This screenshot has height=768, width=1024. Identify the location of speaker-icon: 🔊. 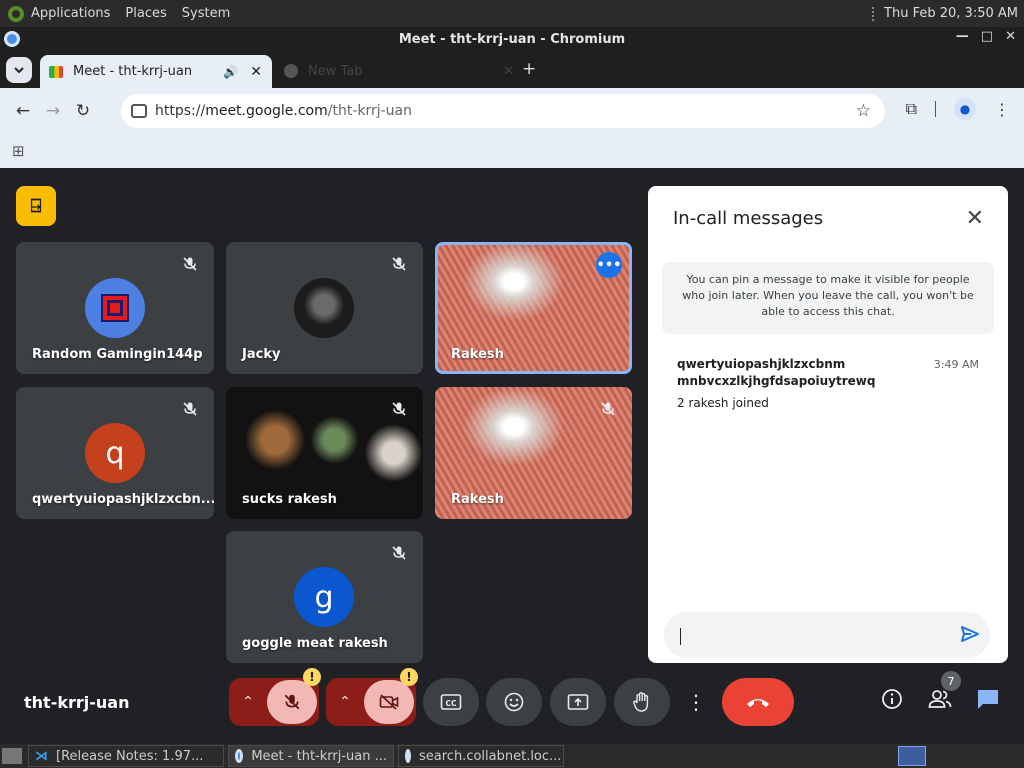
(230, 72).